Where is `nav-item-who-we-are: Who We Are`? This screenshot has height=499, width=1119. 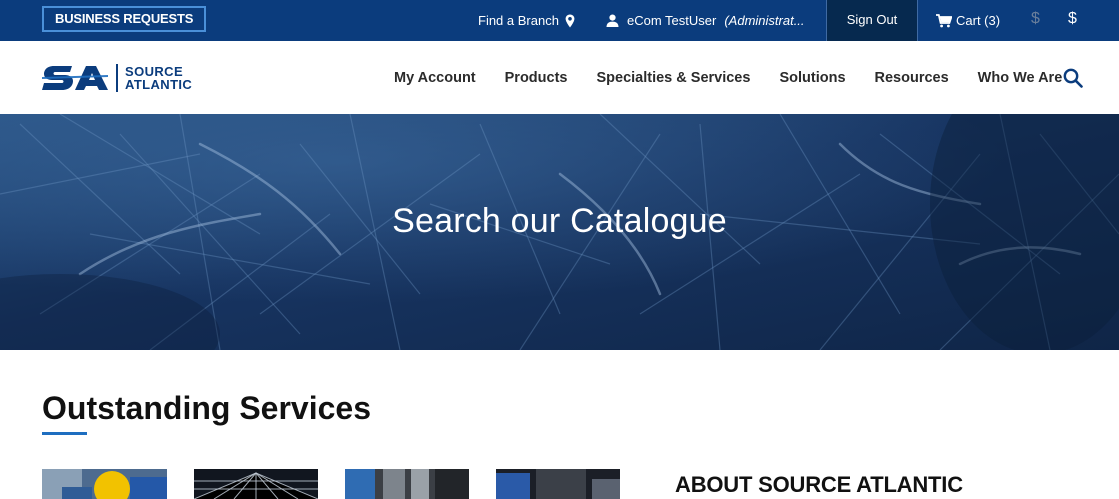
nav-item-who-we-are: Who We Are is located at coordinates (1020, 78).